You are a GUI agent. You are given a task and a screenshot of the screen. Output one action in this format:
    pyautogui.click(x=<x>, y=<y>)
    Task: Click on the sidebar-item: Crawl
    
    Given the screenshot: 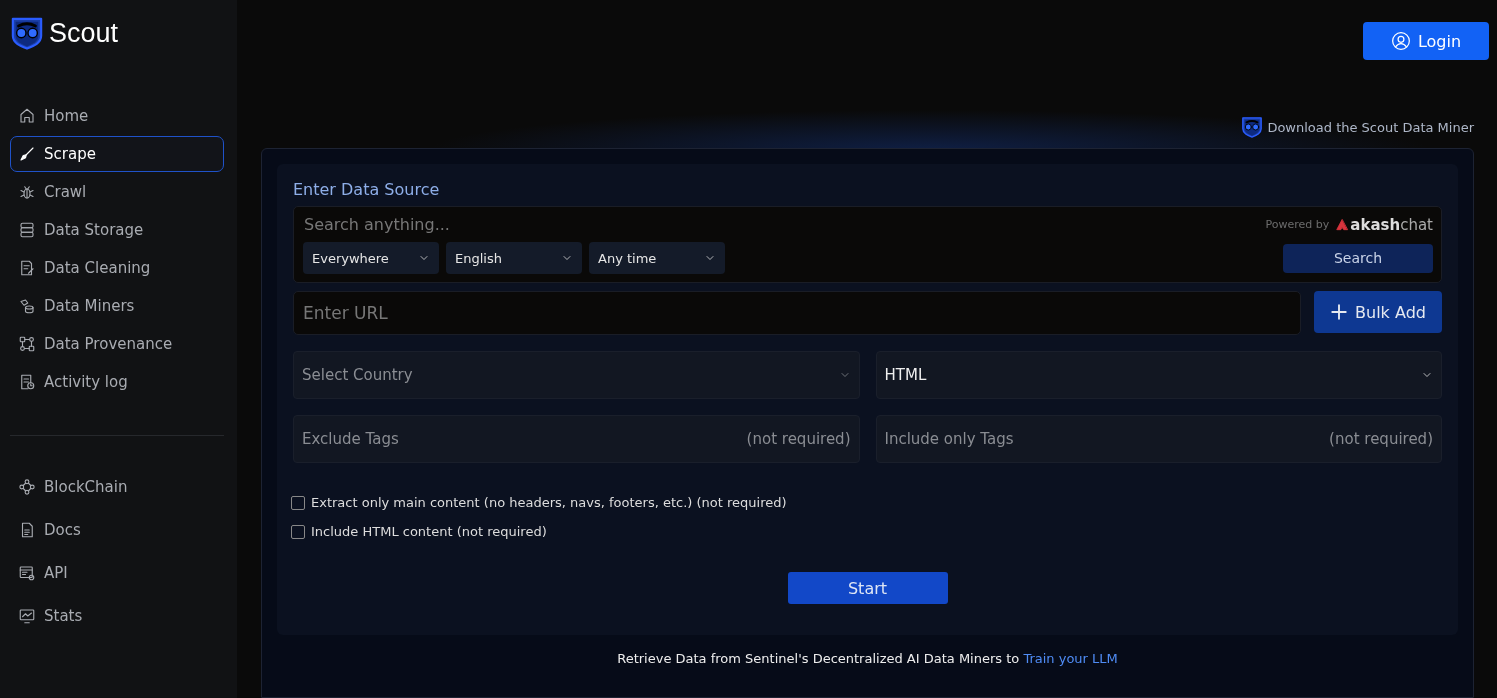 What is the action you would take?
    pyautogui.click(x=117, y=192)
    